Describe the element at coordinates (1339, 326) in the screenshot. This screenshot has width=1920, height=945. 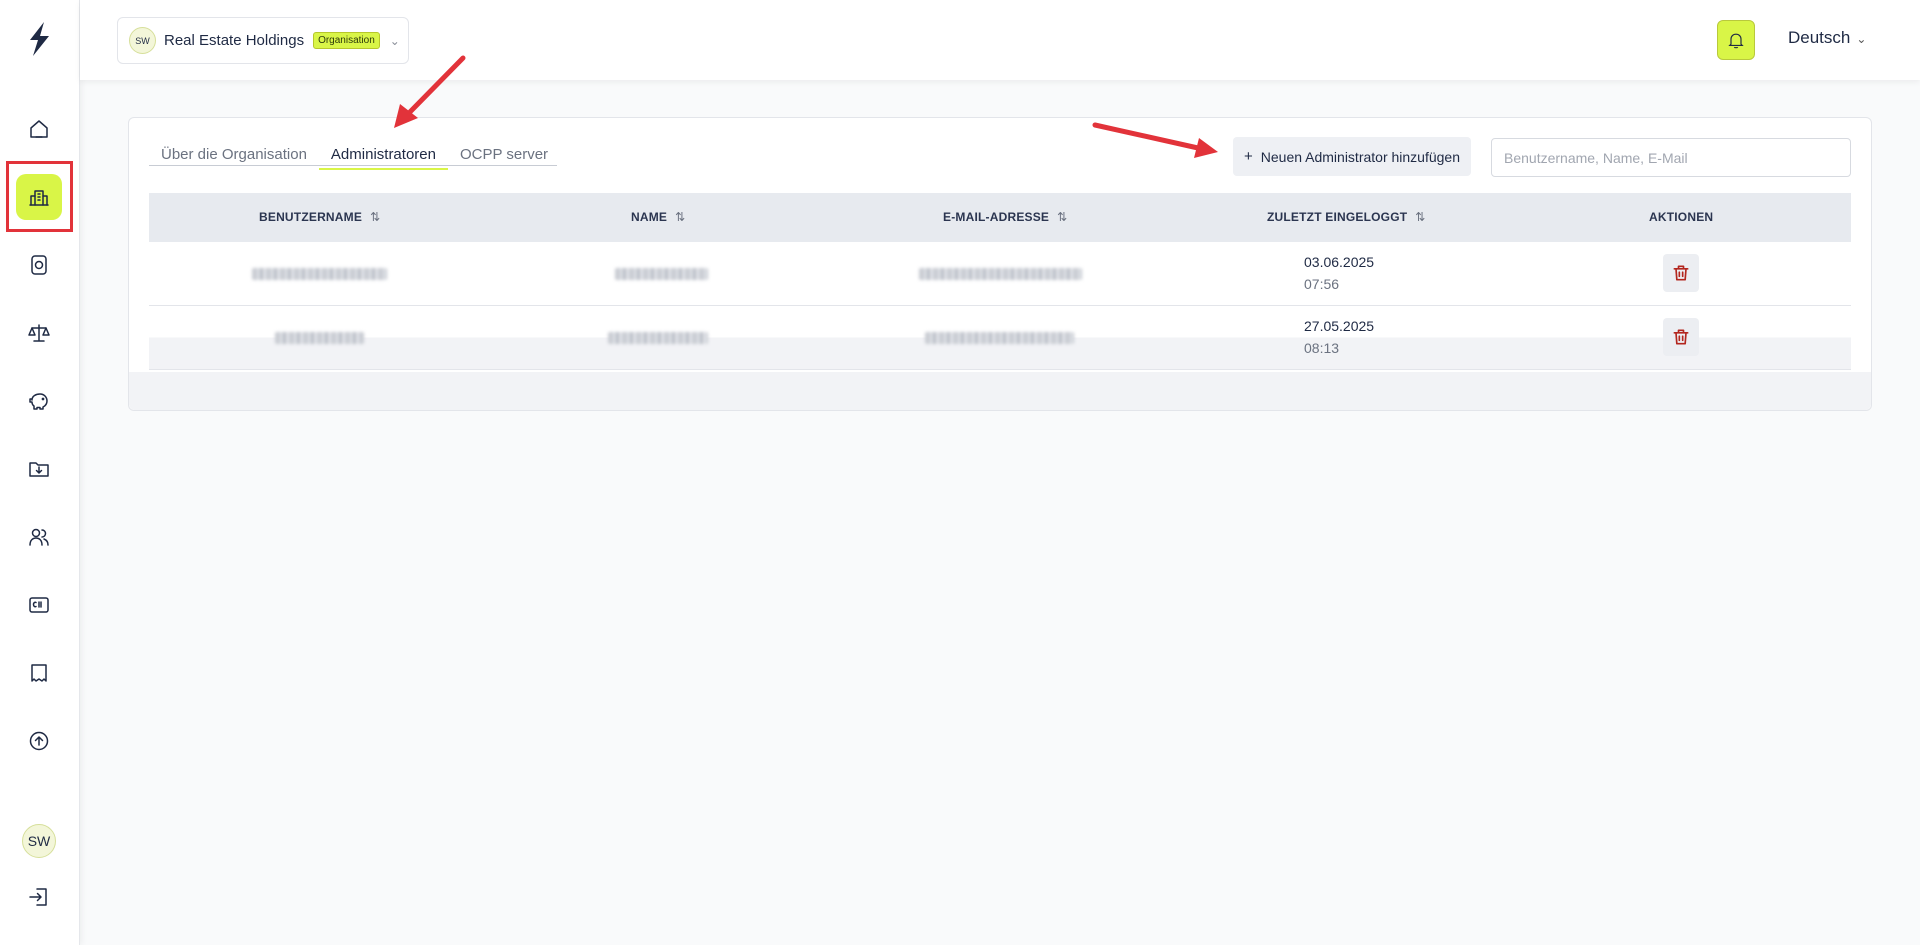
I see `last-login-date: 27.05.2025` at that location.